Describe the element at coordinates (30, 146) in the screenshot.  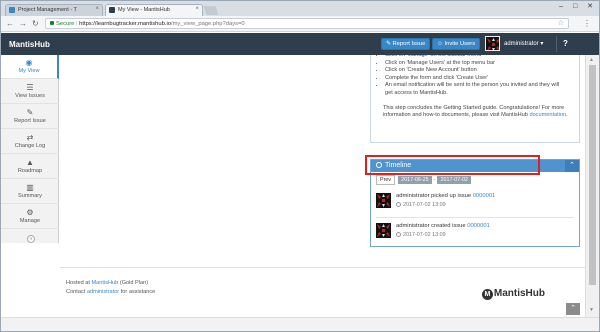
I see `sidebar-item-label: Change Log` at that location.